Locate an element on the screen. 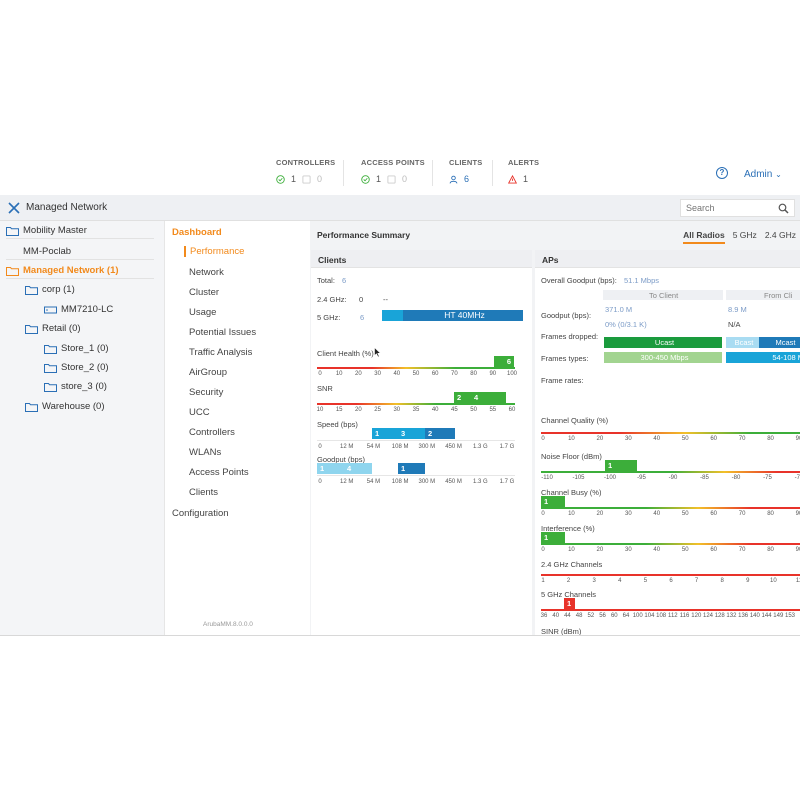 The image size is (800, 800). tree-item-corp: corp (1) is located at coordinates (50, 289).